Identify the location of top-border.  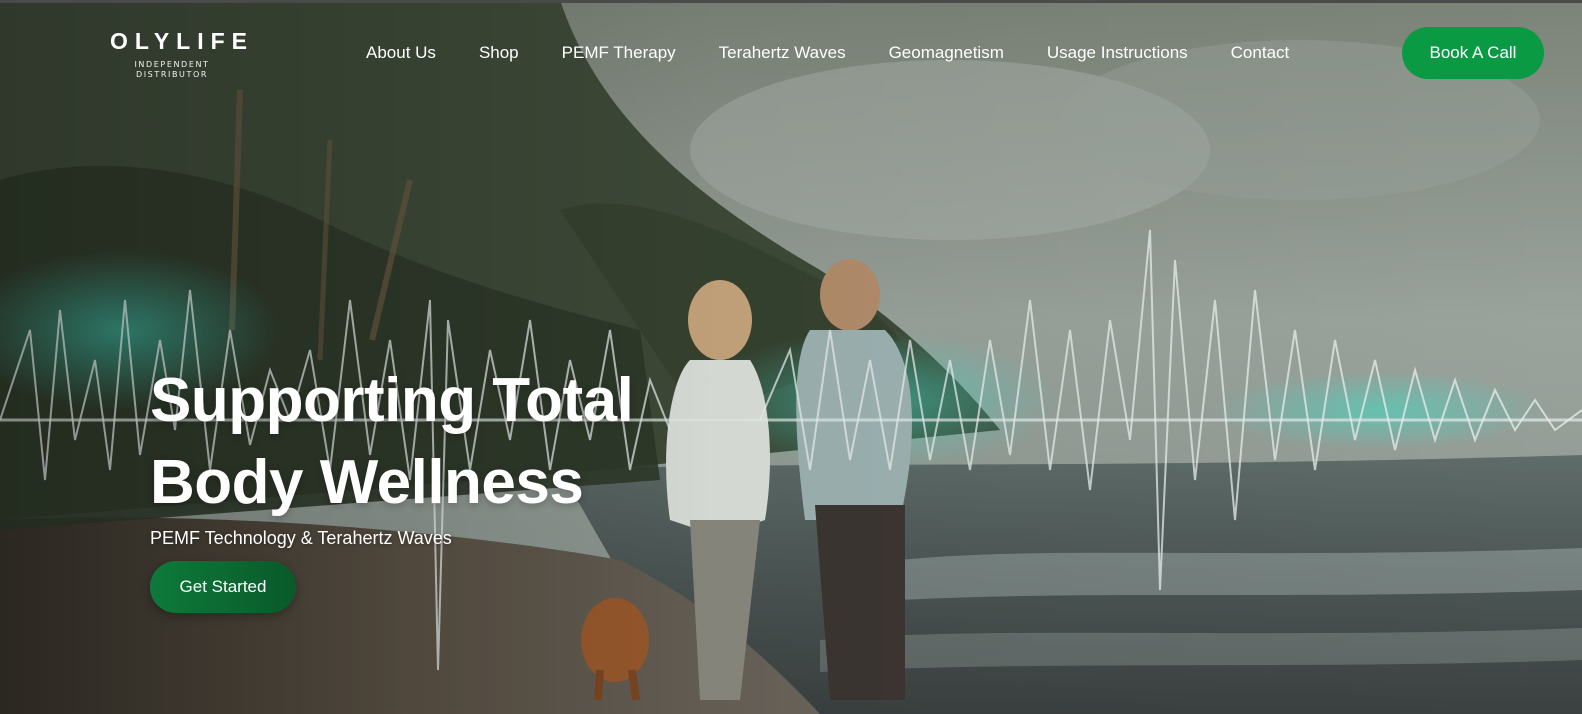
(791, 1).